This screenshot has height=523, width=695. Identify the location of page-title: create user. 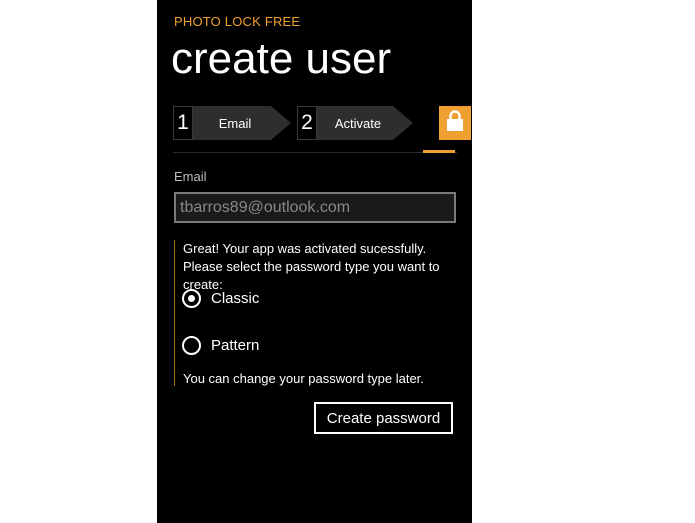
(281, 58).